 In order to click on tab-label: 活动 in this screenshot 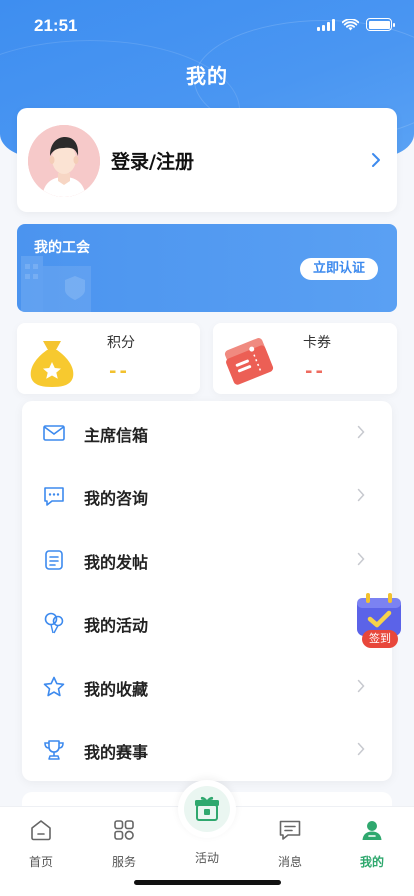, I will do `click(206, 858)`.